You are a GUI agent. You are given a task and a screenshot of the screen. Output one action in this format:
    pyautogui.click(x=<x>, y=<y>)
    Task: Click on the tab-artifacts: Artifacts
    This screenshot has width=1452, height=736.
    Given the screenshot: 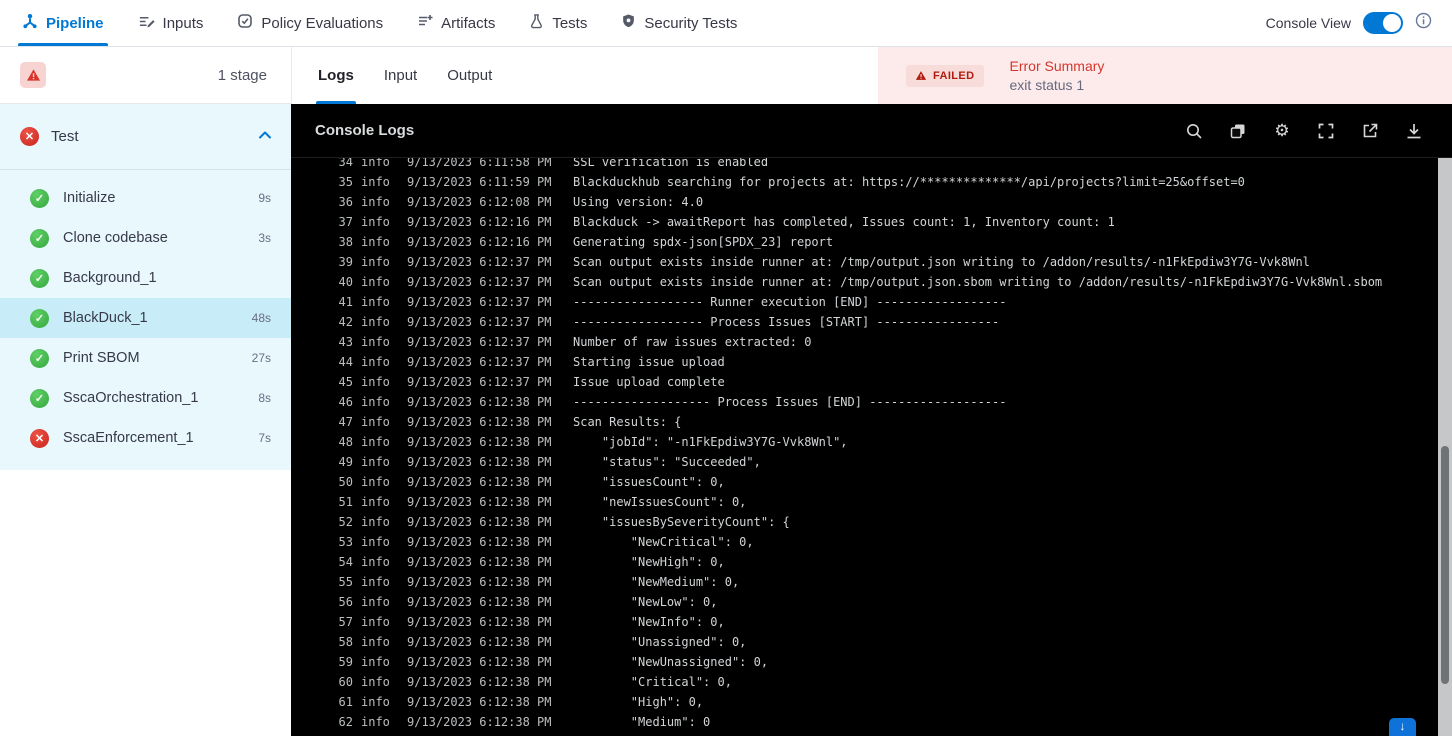 What is the action you would take?
    pyautogui.click(x=456, y=23)
    